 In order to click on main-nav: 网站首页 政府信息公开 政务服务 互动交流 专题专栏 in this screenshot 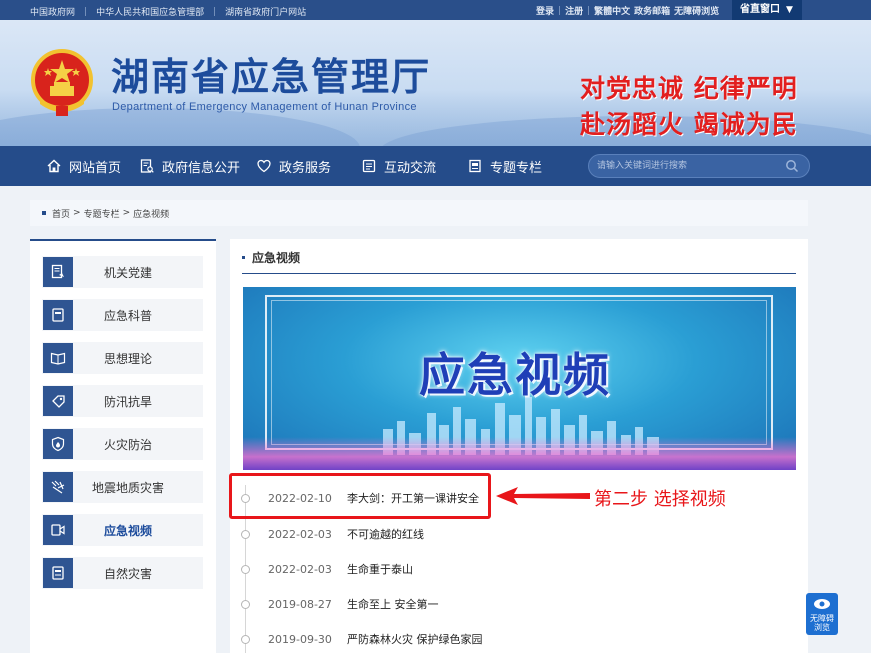, I will do `click(435, 166)`.